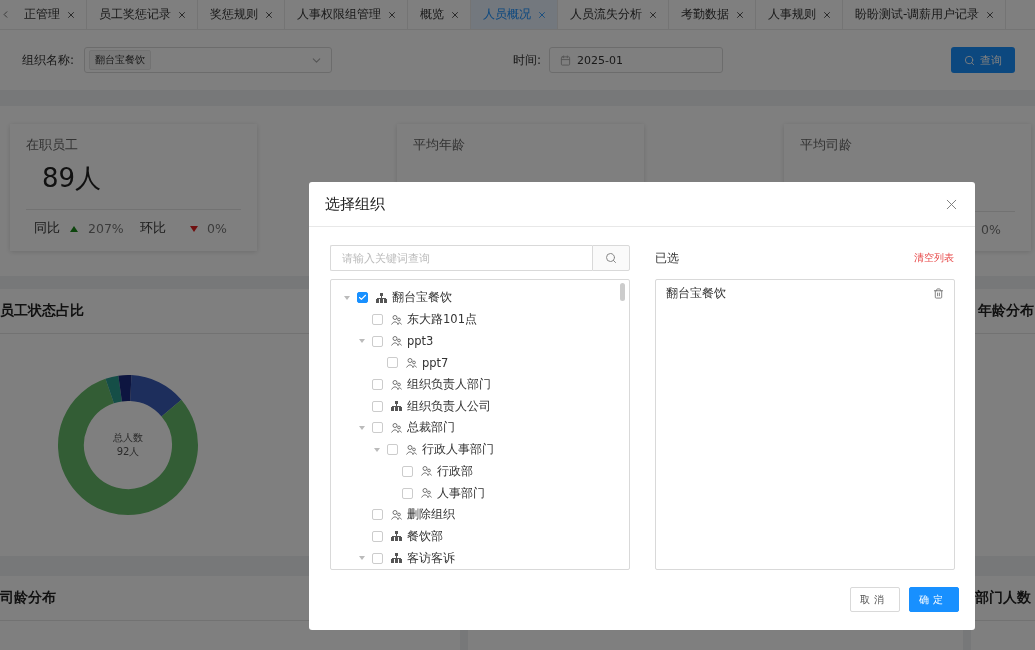  Describe the element at coordinates (449, 385) in the screenshot. I see `node-label: 组织负责人部门` at that location.